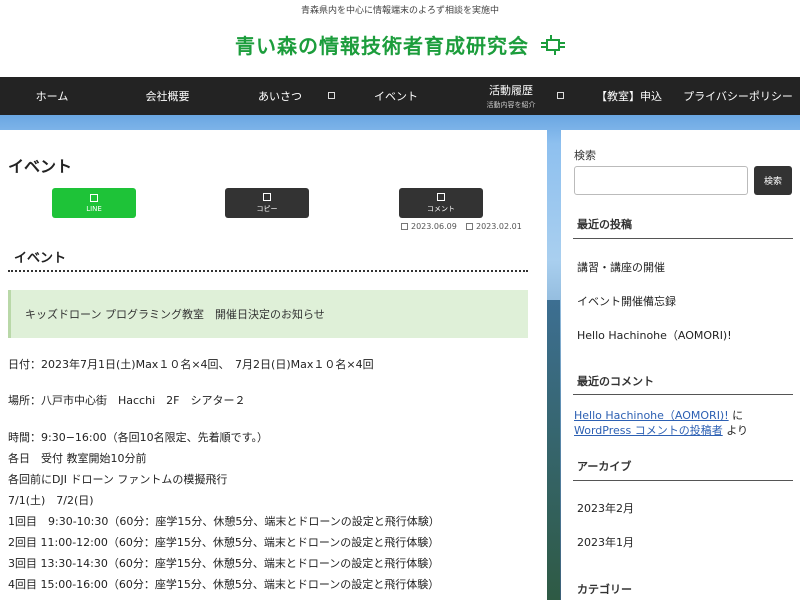  I want to click on nav-label: 【教室】申込, so click(629, 96).